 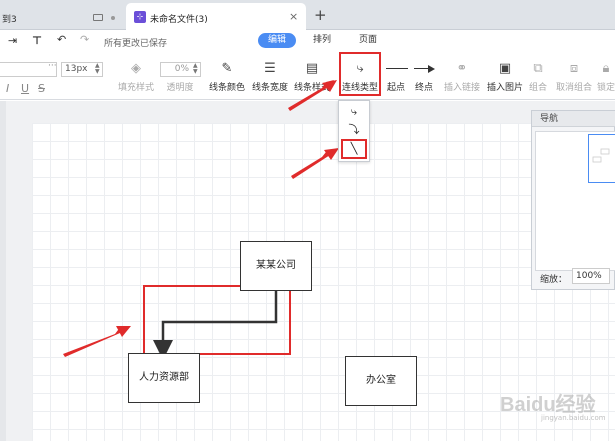 I want to click on shape-office: 办公室, so click(x=381, y=381).